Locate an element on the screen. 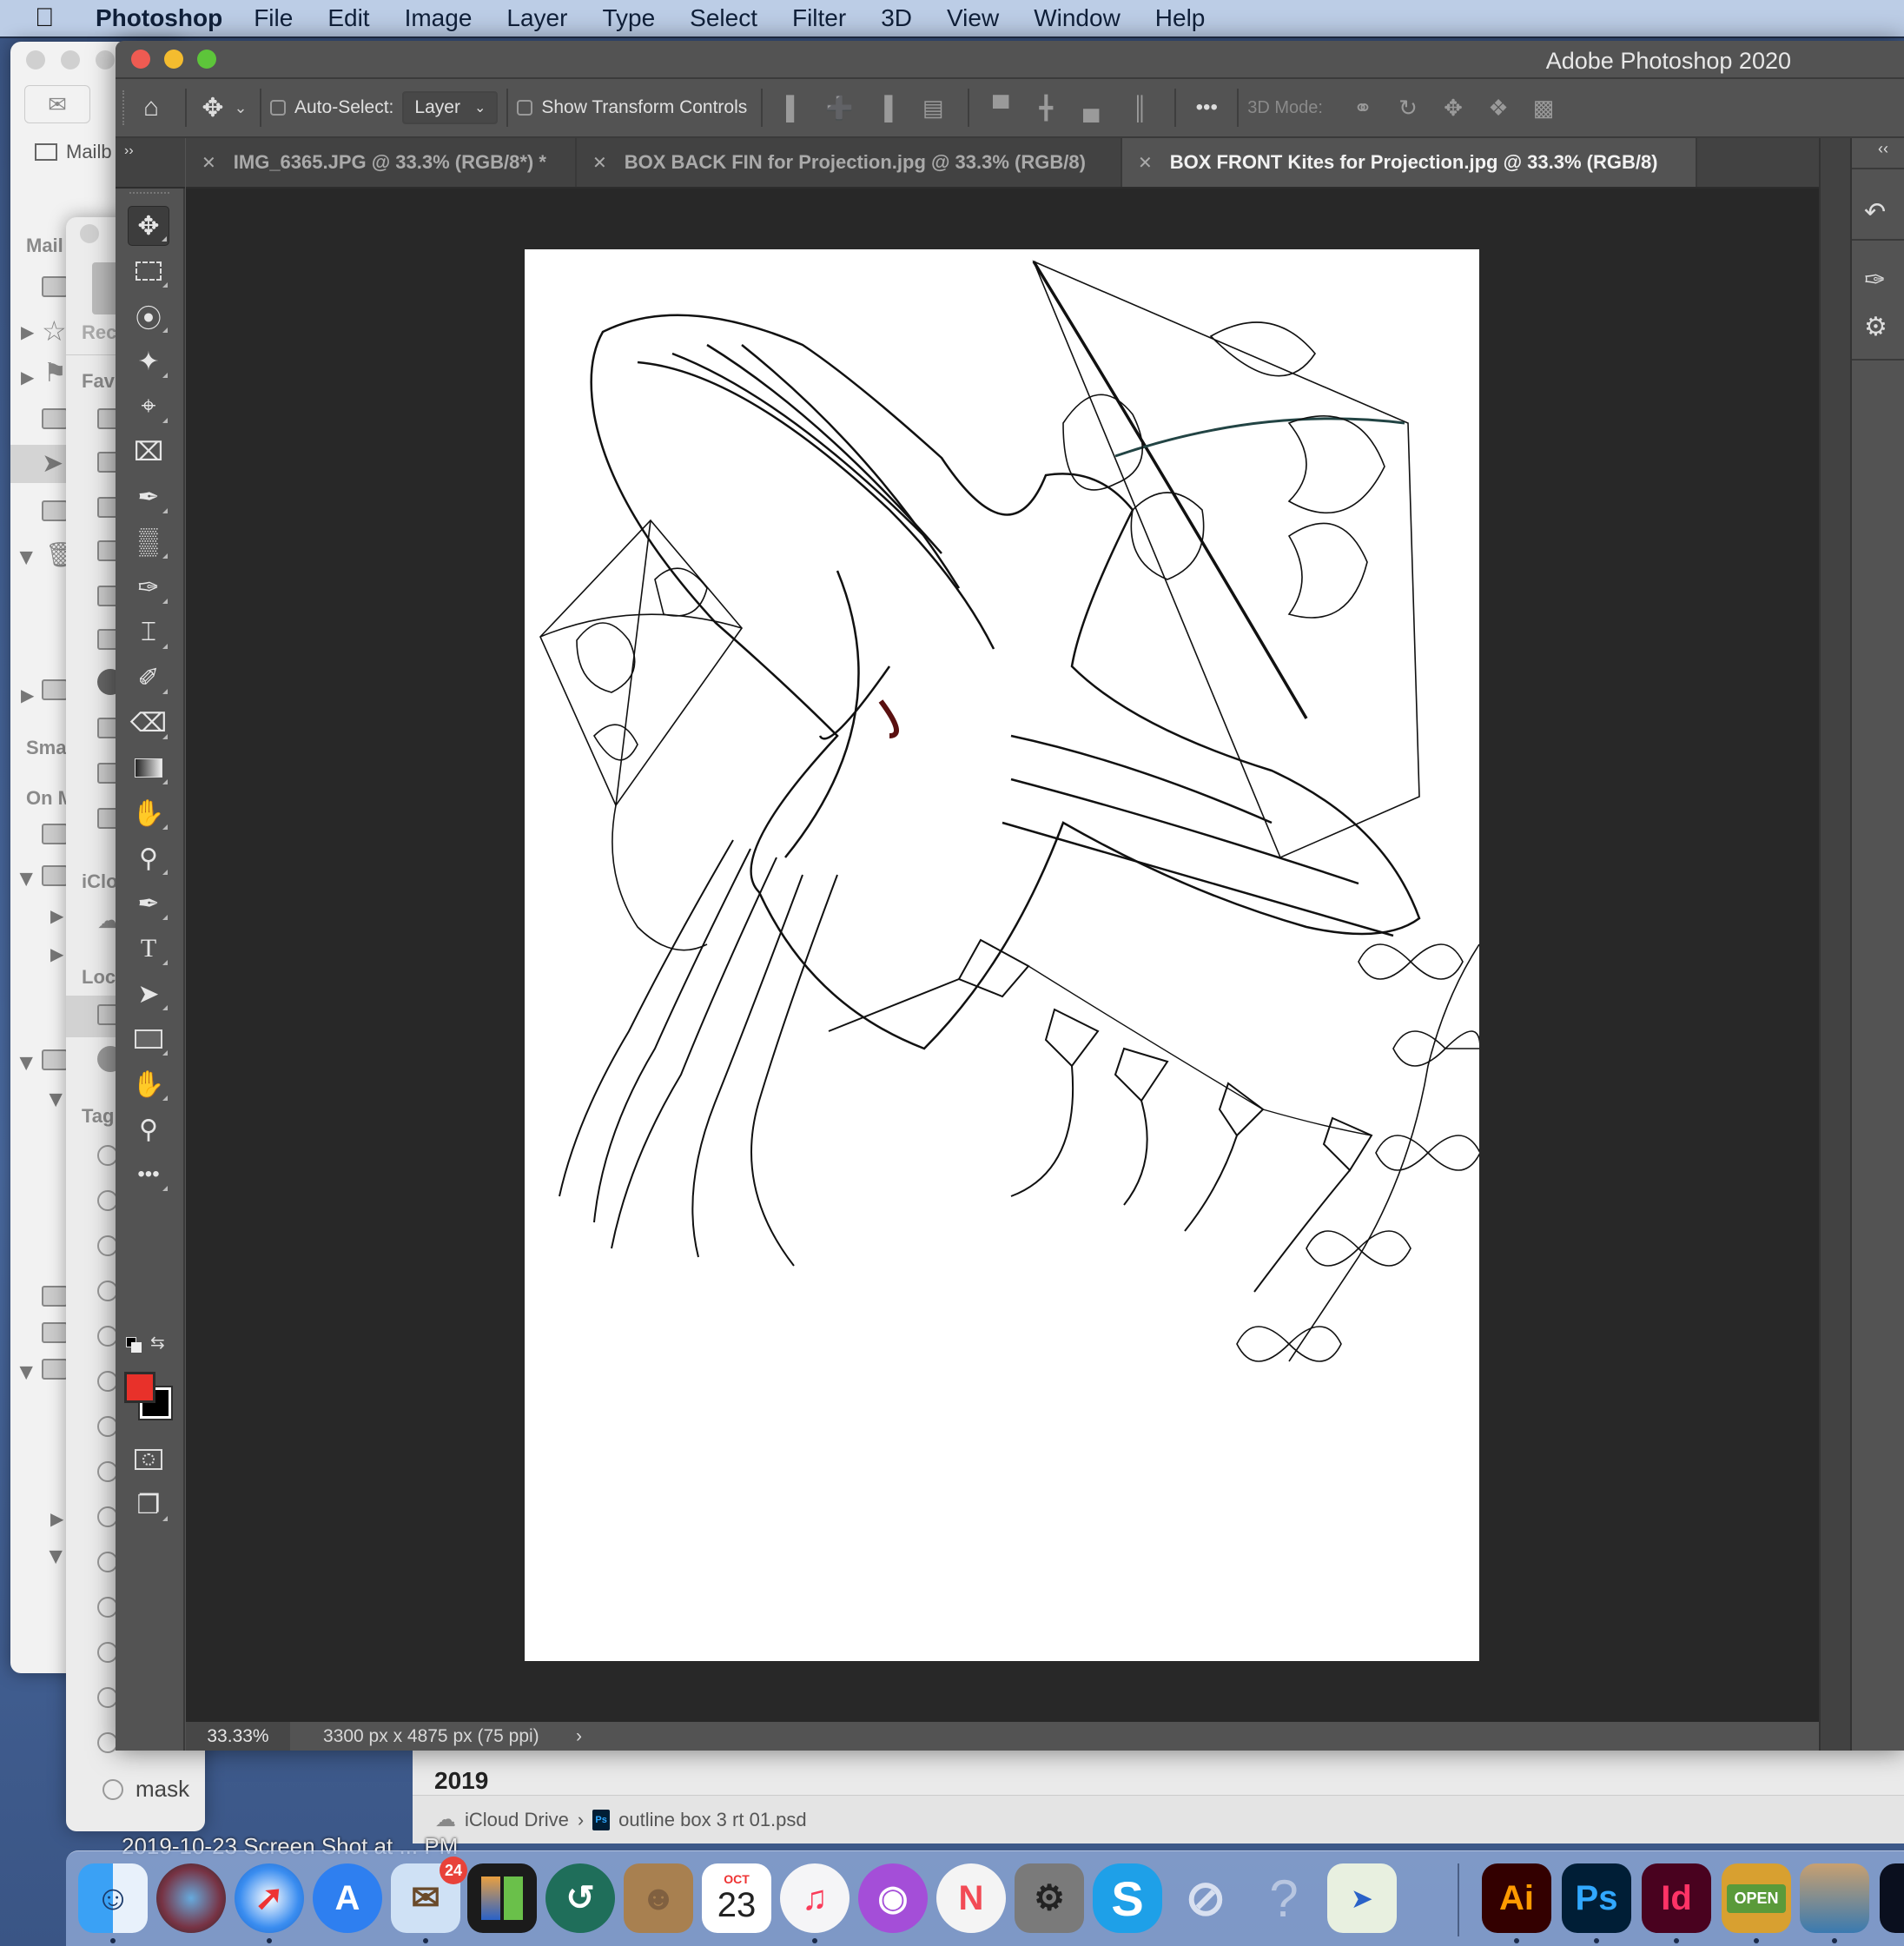  dock-preview is located at coordinates (1834, 1898).